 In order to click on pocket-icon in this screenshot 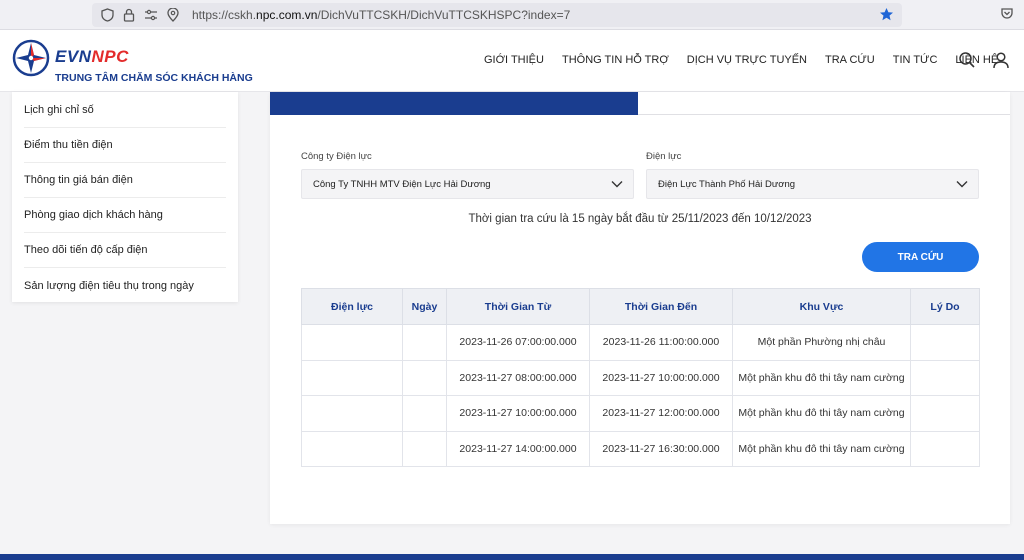, I will do `click(1007, 16)`.